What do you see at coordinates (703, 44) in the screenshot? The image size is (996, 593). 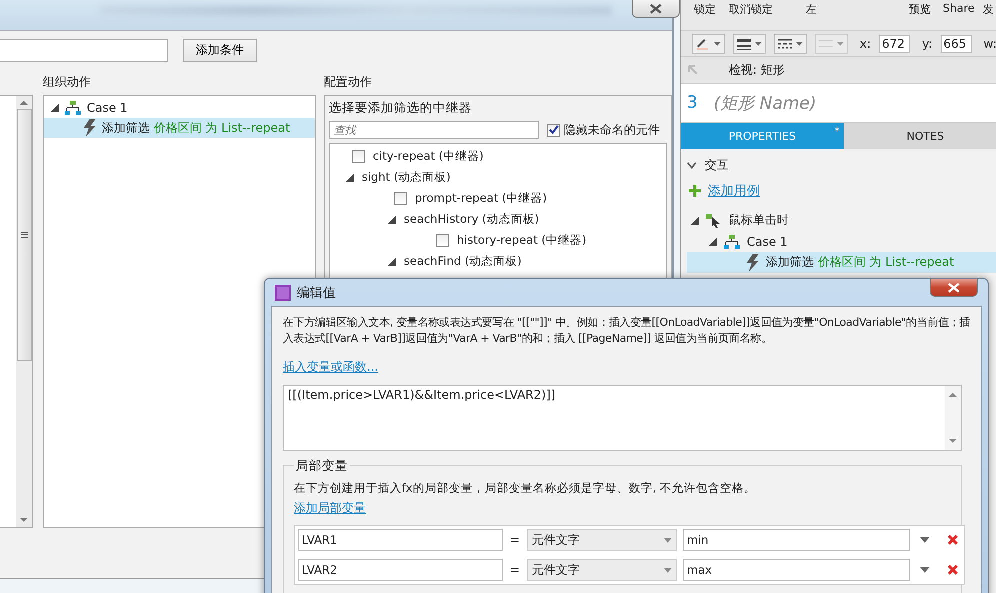 I see `pencil-icon` at bounding box center [703, 44].